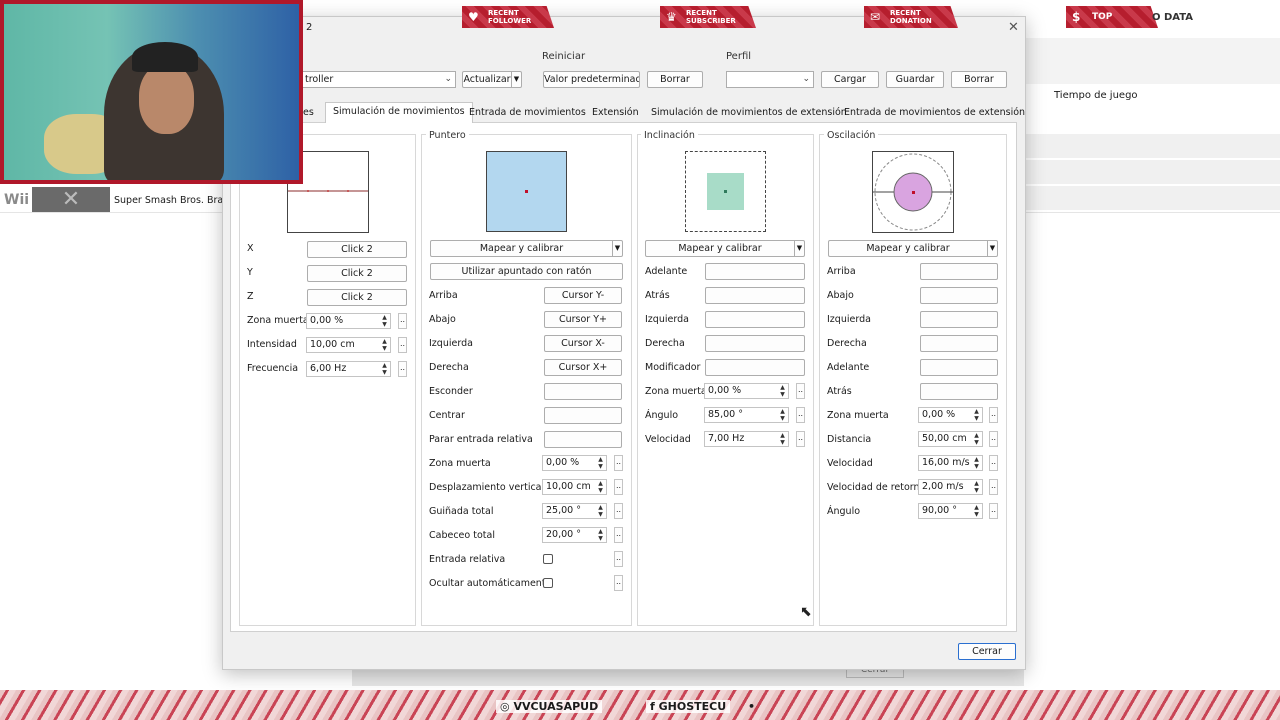  What do you see at coordinates (574, 463) in the screenshot?
I see `pointer-deadzone-spinbox: 0,00 % ▲ ▼` at bounding box center [574, 463].